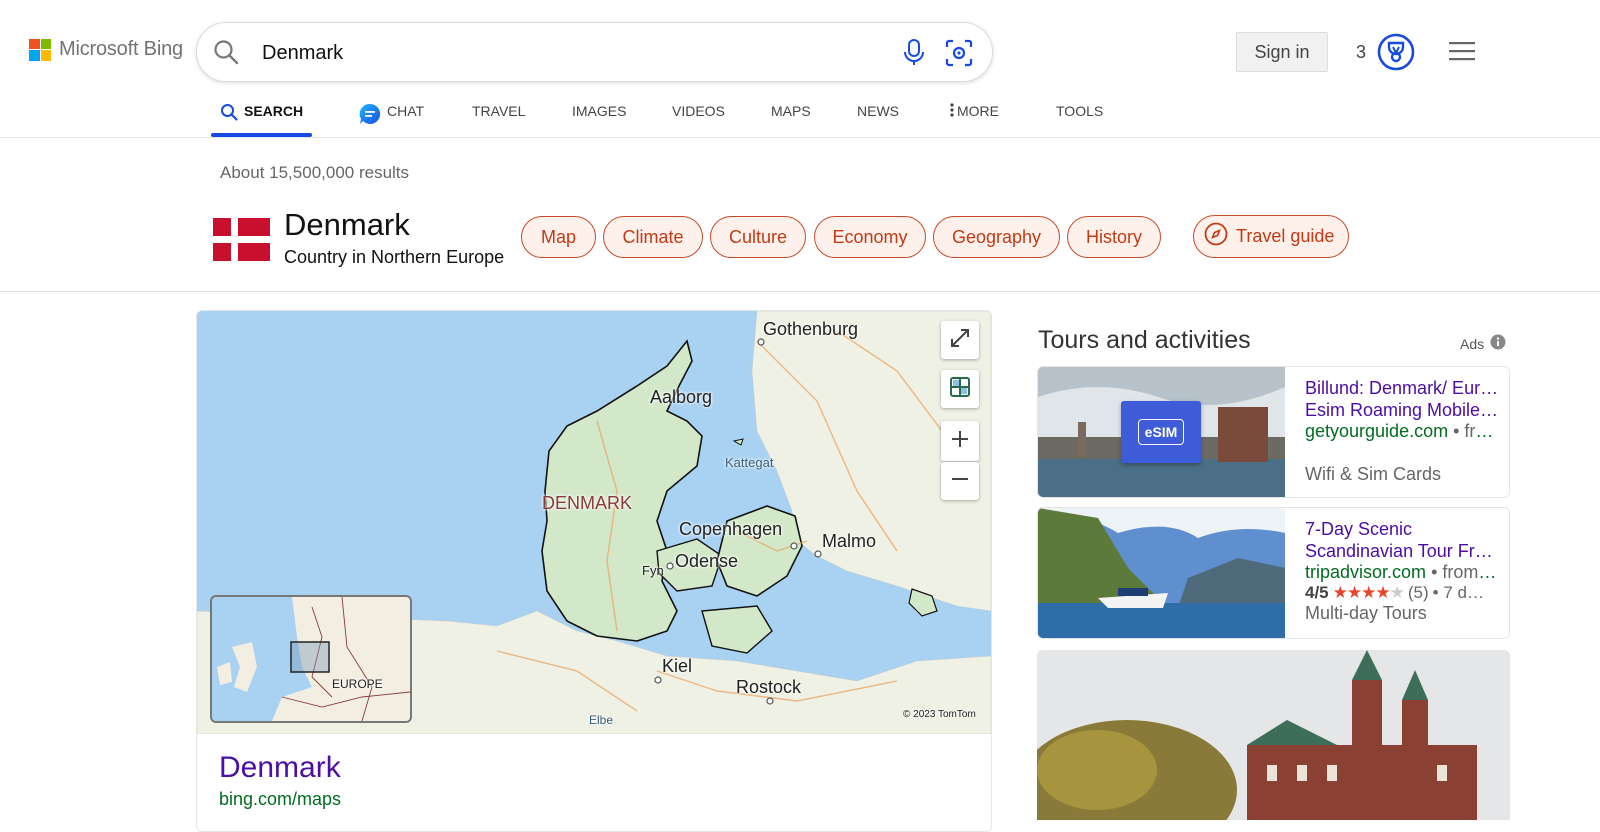  Describe the element at coordinates (707, 561) in the screenshot. I see `map-label-odense: Odense` at that location.